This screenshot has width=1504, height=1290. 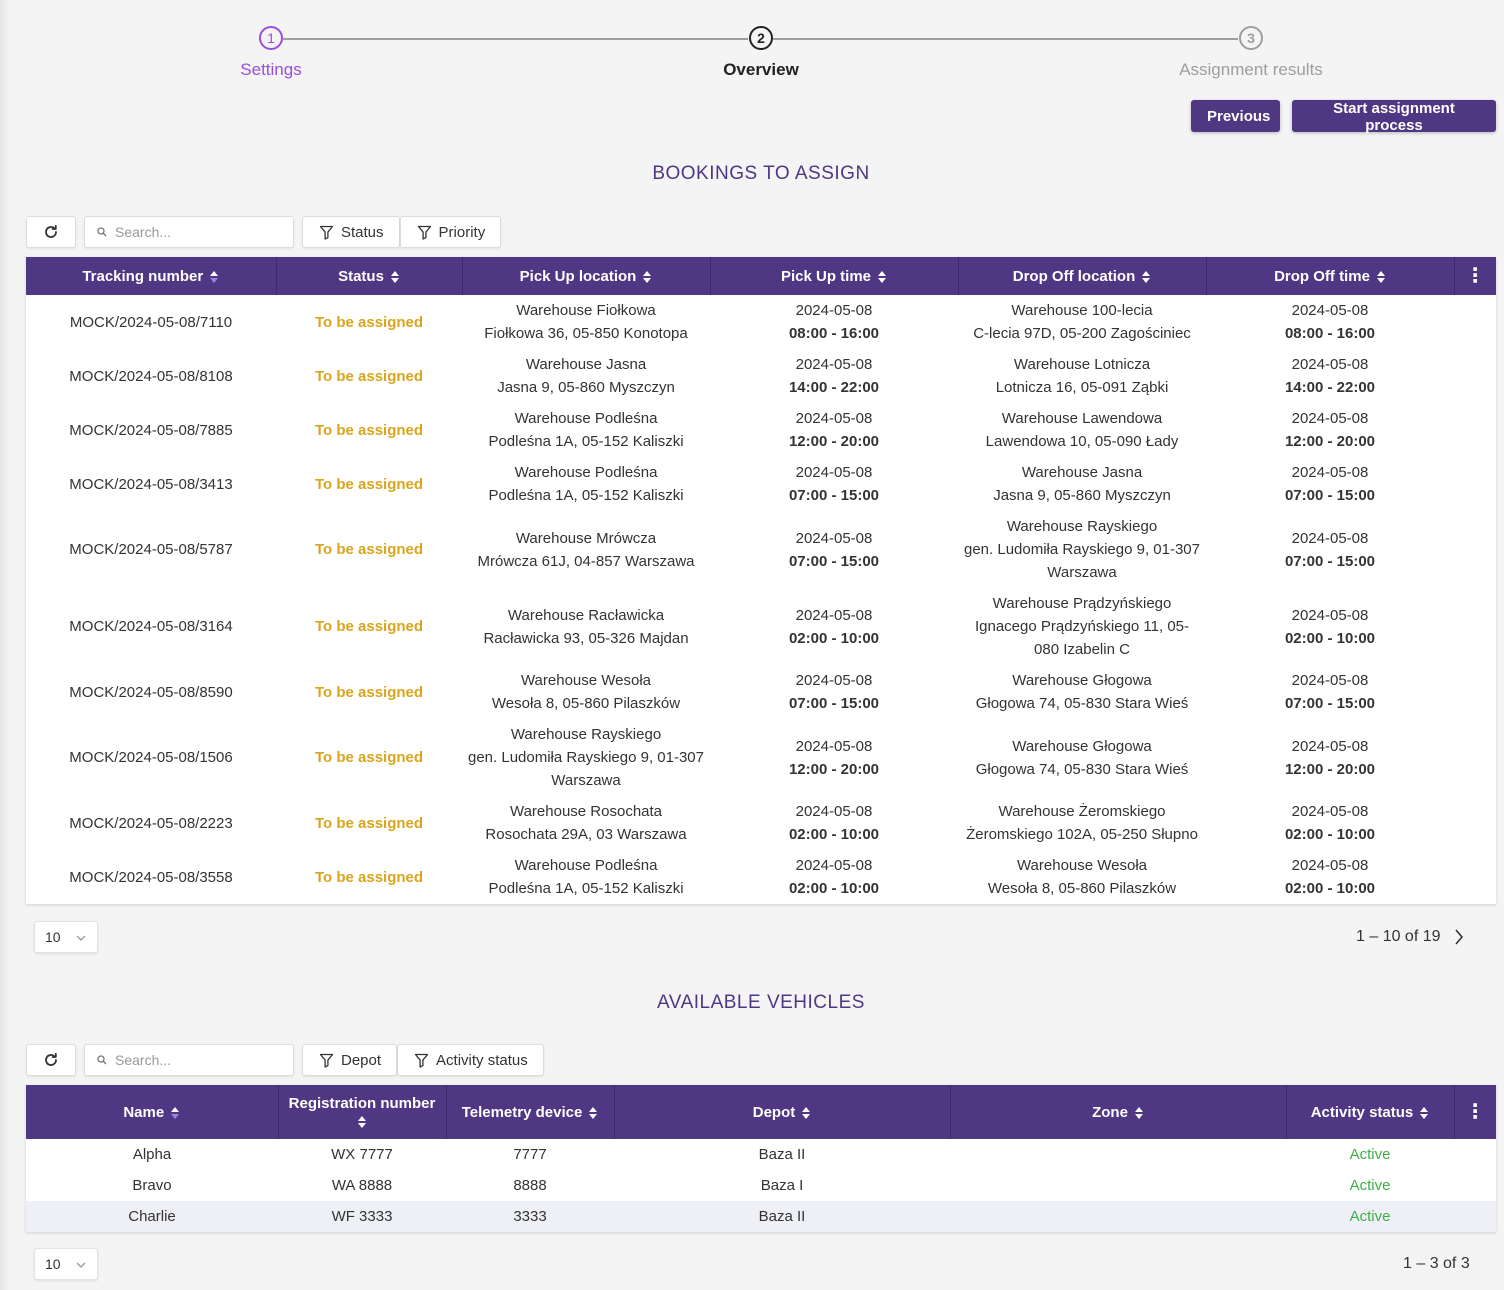 What do you see at coordinates (834, 276) in the screenshot?
I see `column-header-pickup-time: Pick Up time` at bounding box center [834, 276].